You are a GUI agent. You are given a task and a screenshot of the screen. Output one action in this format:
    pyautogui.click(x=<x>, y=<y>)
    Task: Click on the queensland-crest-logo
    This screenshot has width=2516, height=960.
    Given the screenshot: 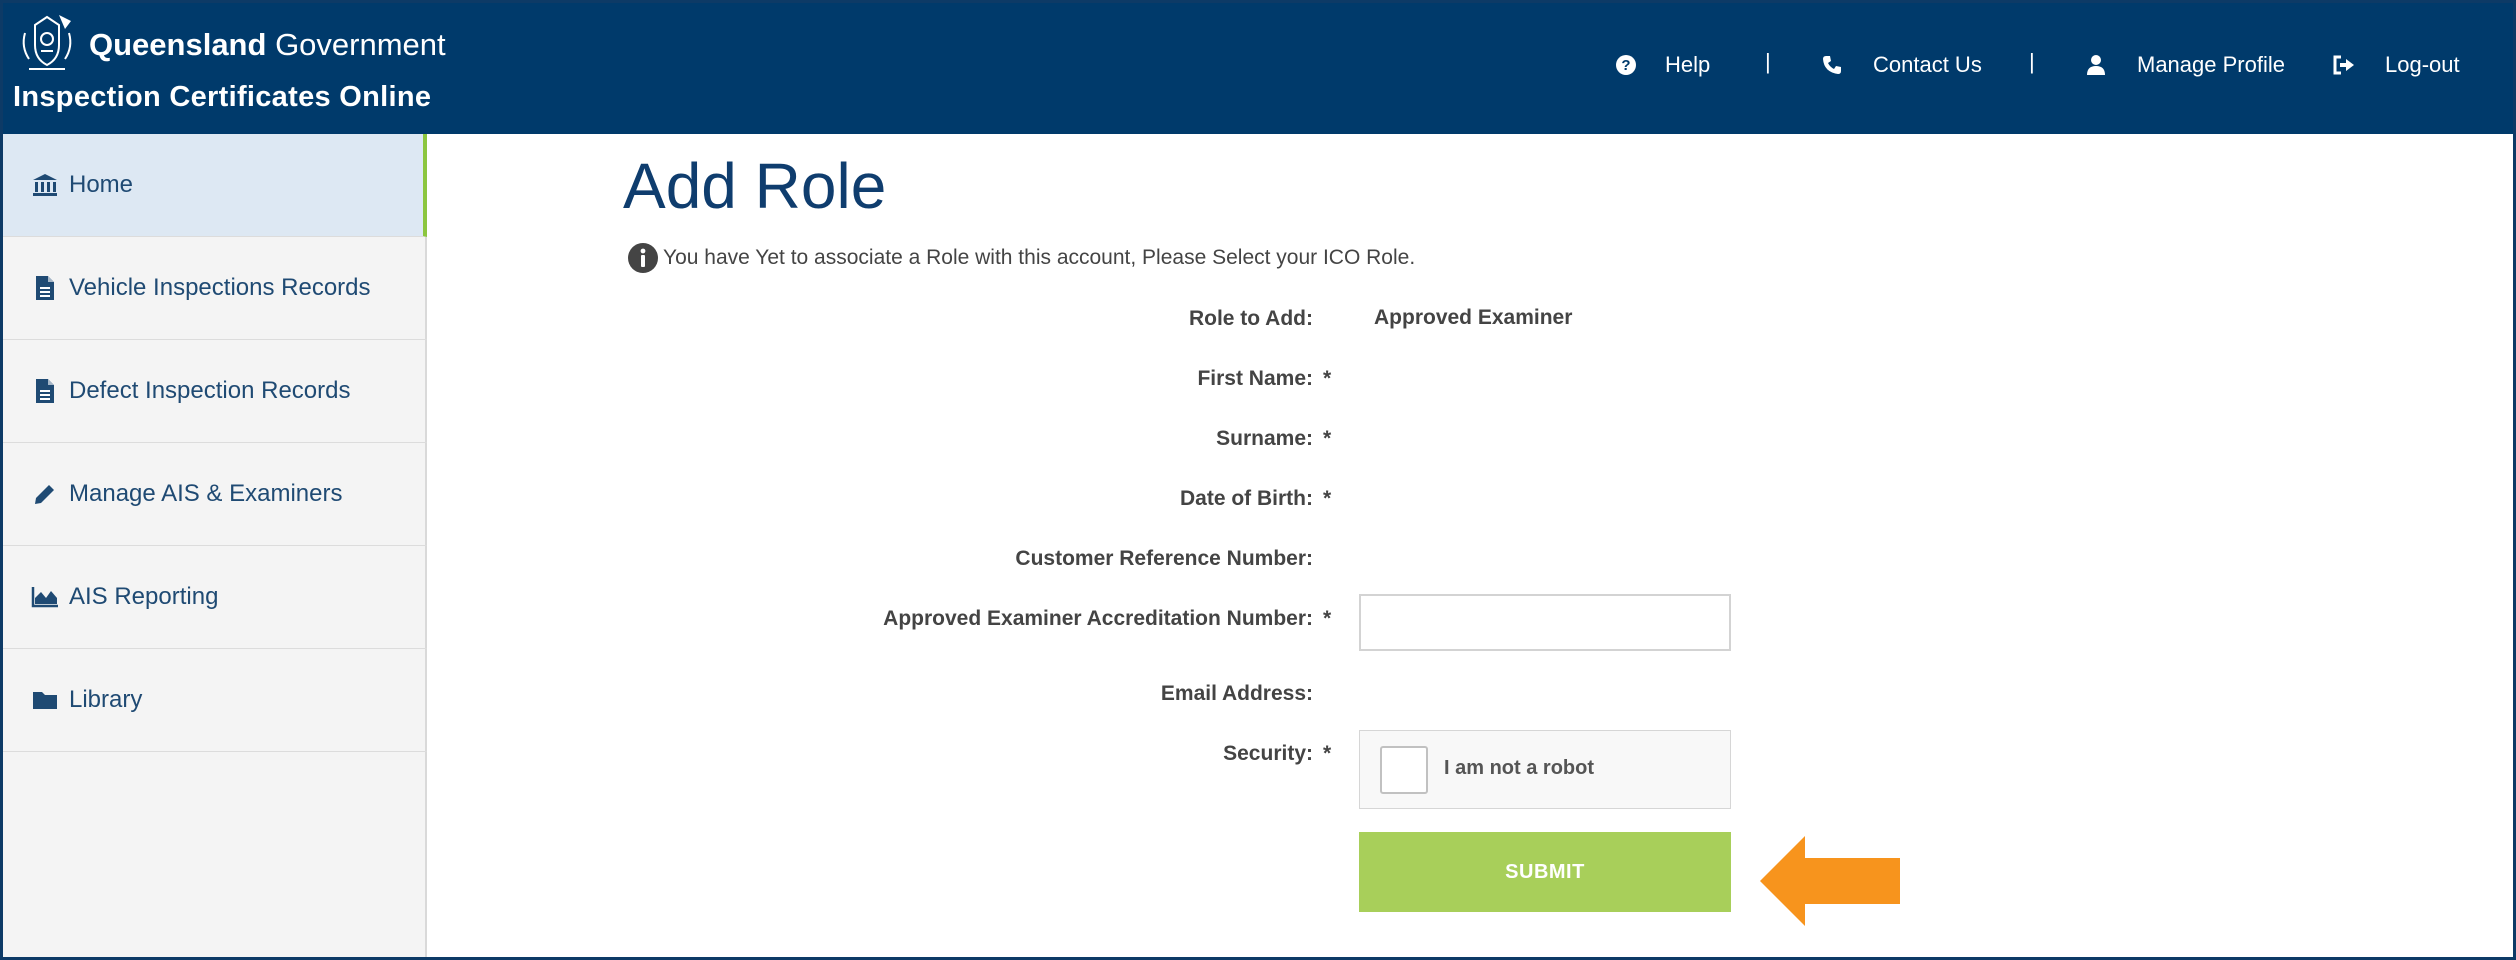 What is the action you would take?
    pyautogui.click(x=47, y=42)
    